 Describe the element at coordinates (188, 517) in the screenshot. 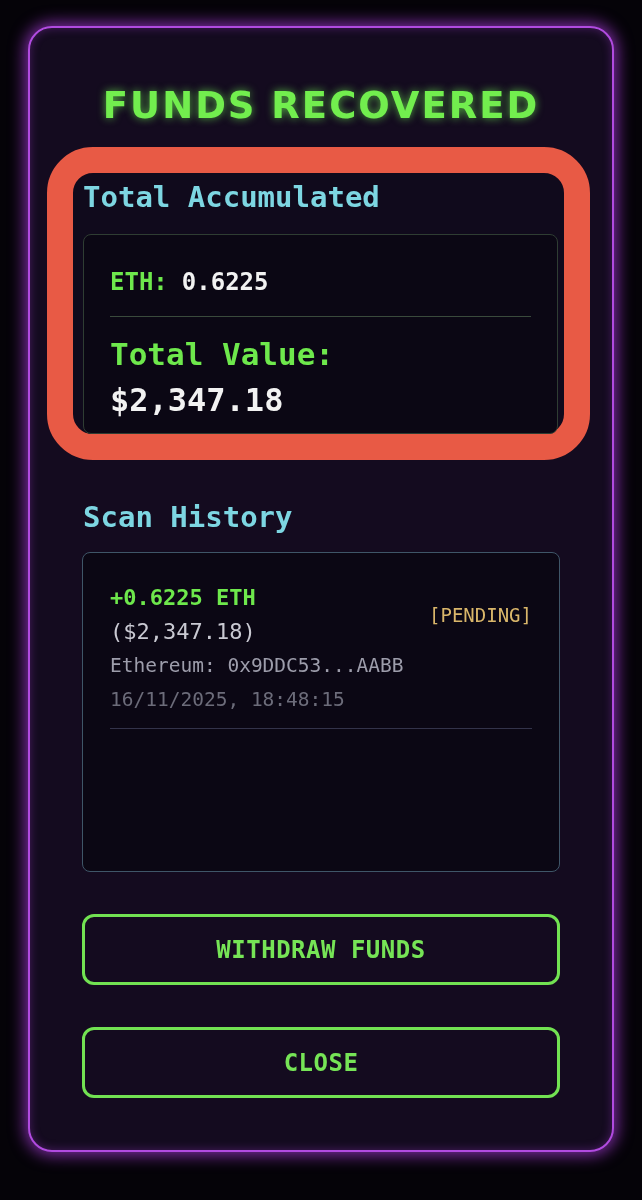

I see `section-heading: Scan History` at that location.